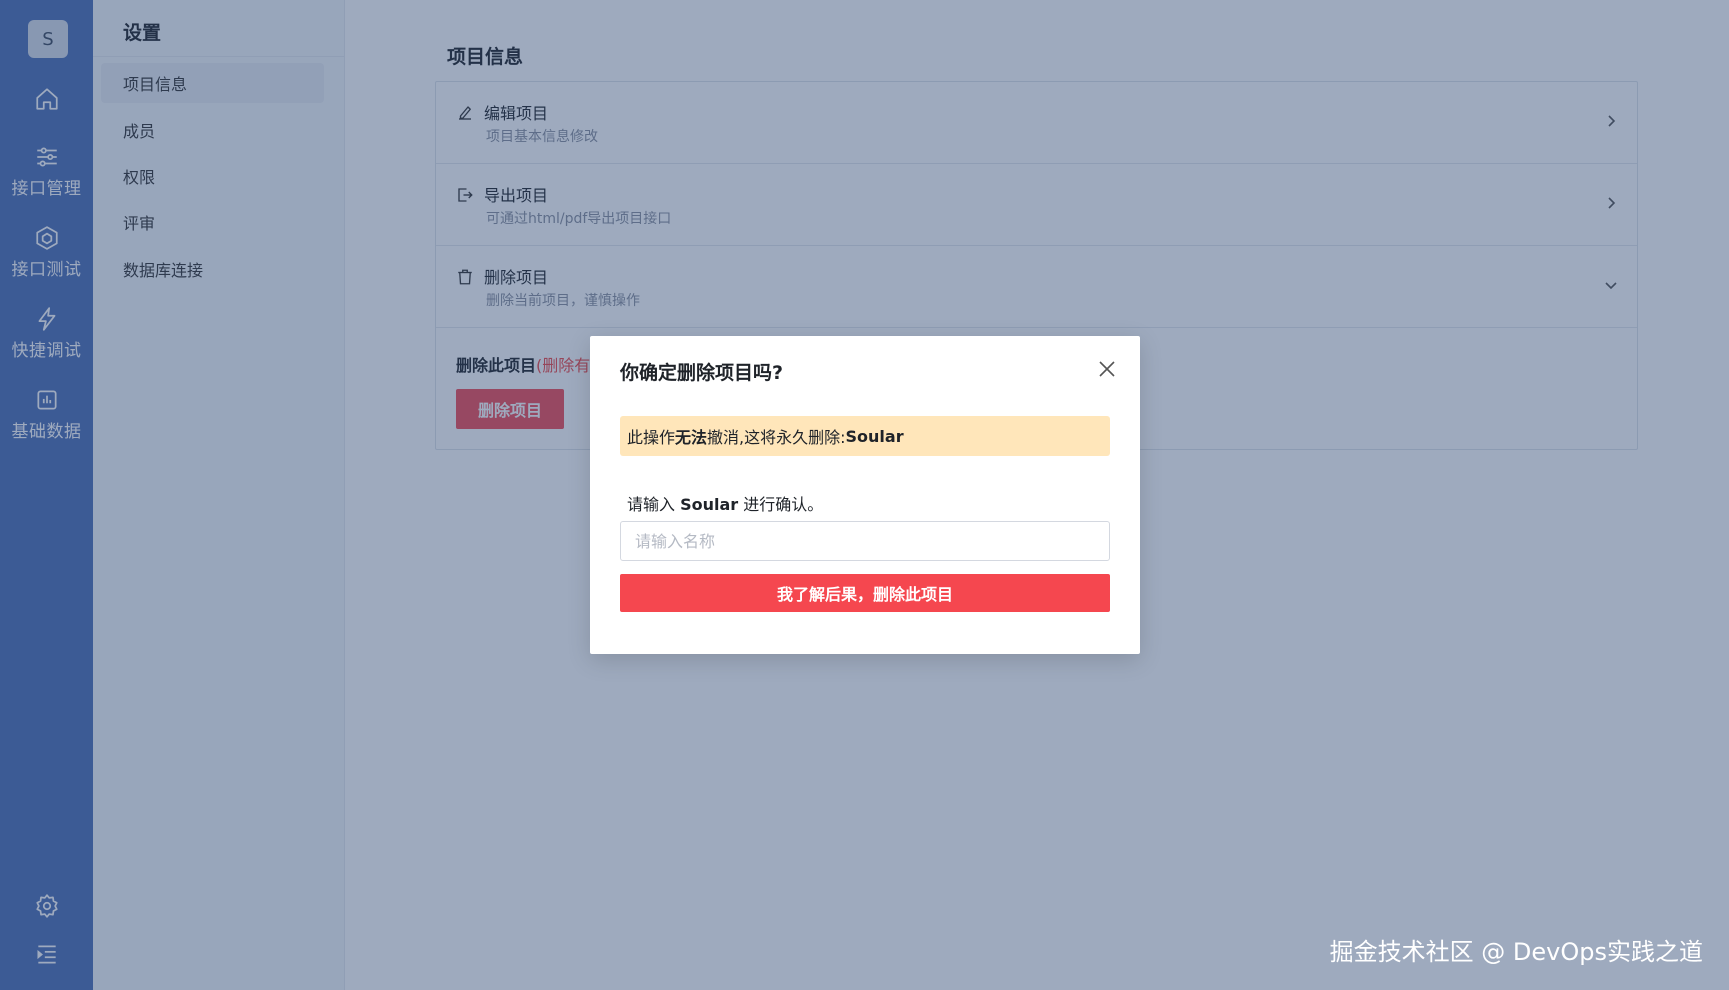 The width and height of the screenshot is (1729, 990). I want to click on confirm-hint: 请输入 Soular 进行确认。, so click(725, 503).